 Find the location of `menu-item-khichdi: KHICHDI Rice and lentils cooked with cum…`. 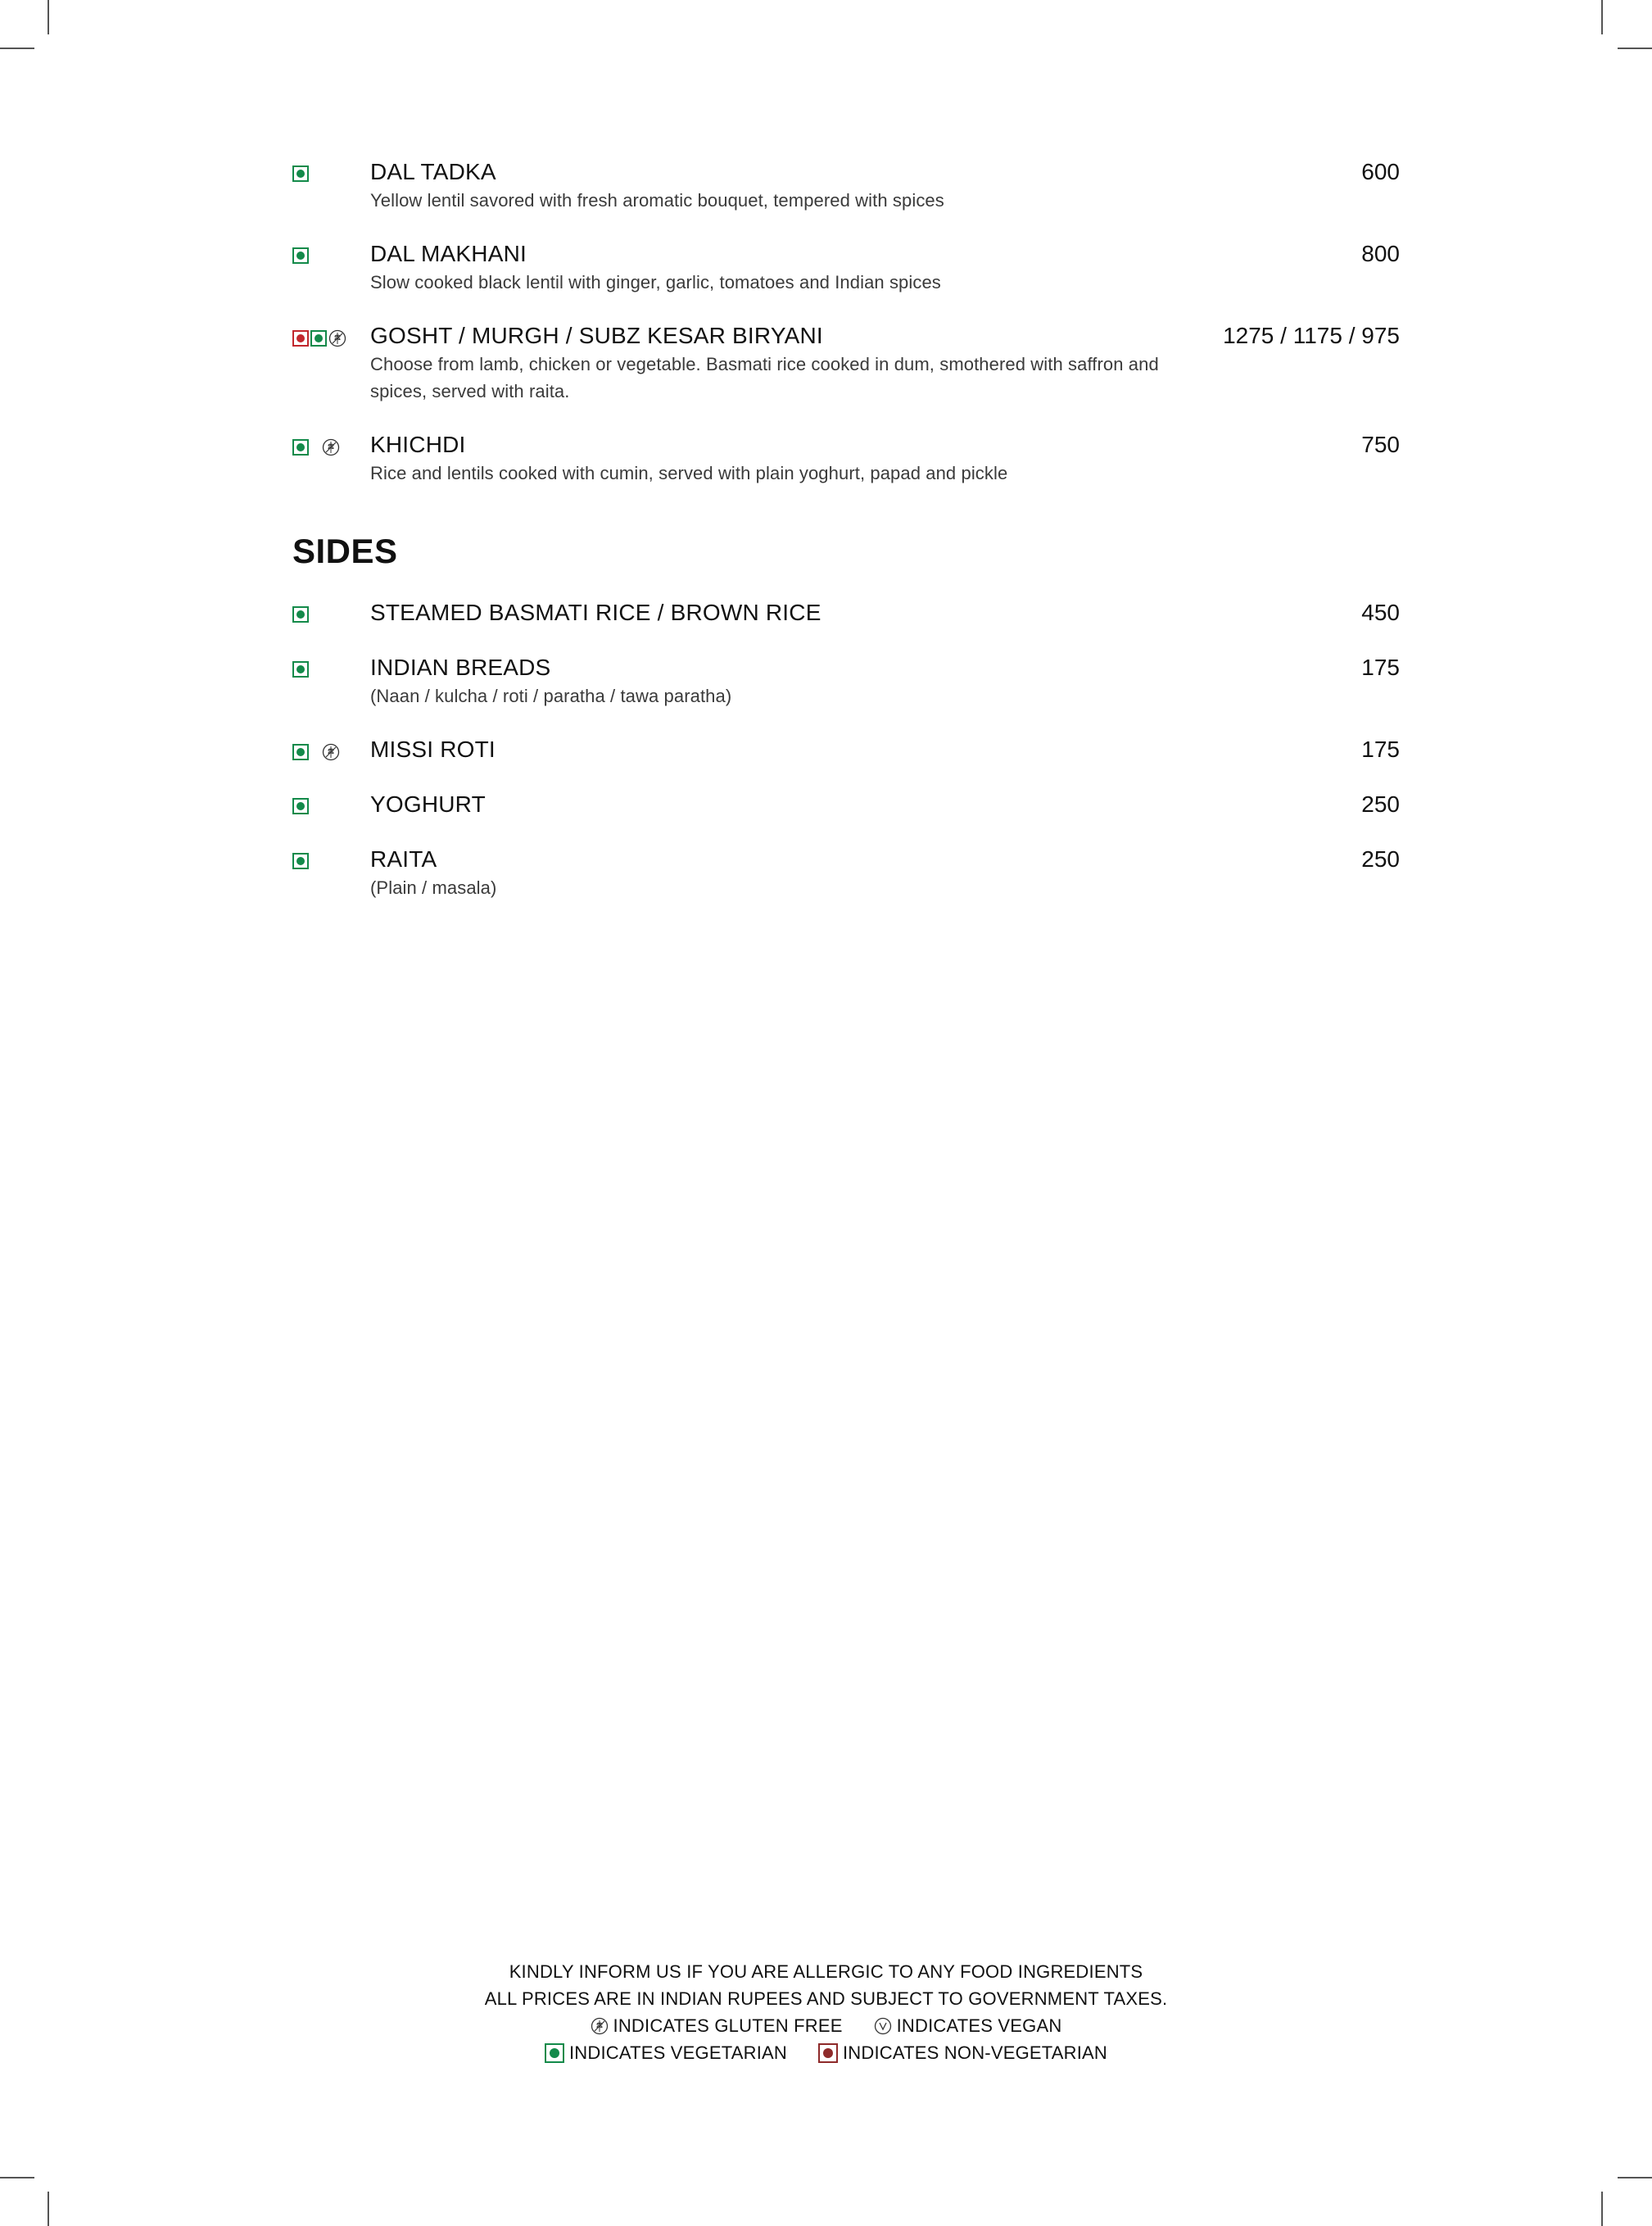

menu-item-khichdi: KHICHDI Rice and lentils cooked with cum… is located at coordinates (846, 458).